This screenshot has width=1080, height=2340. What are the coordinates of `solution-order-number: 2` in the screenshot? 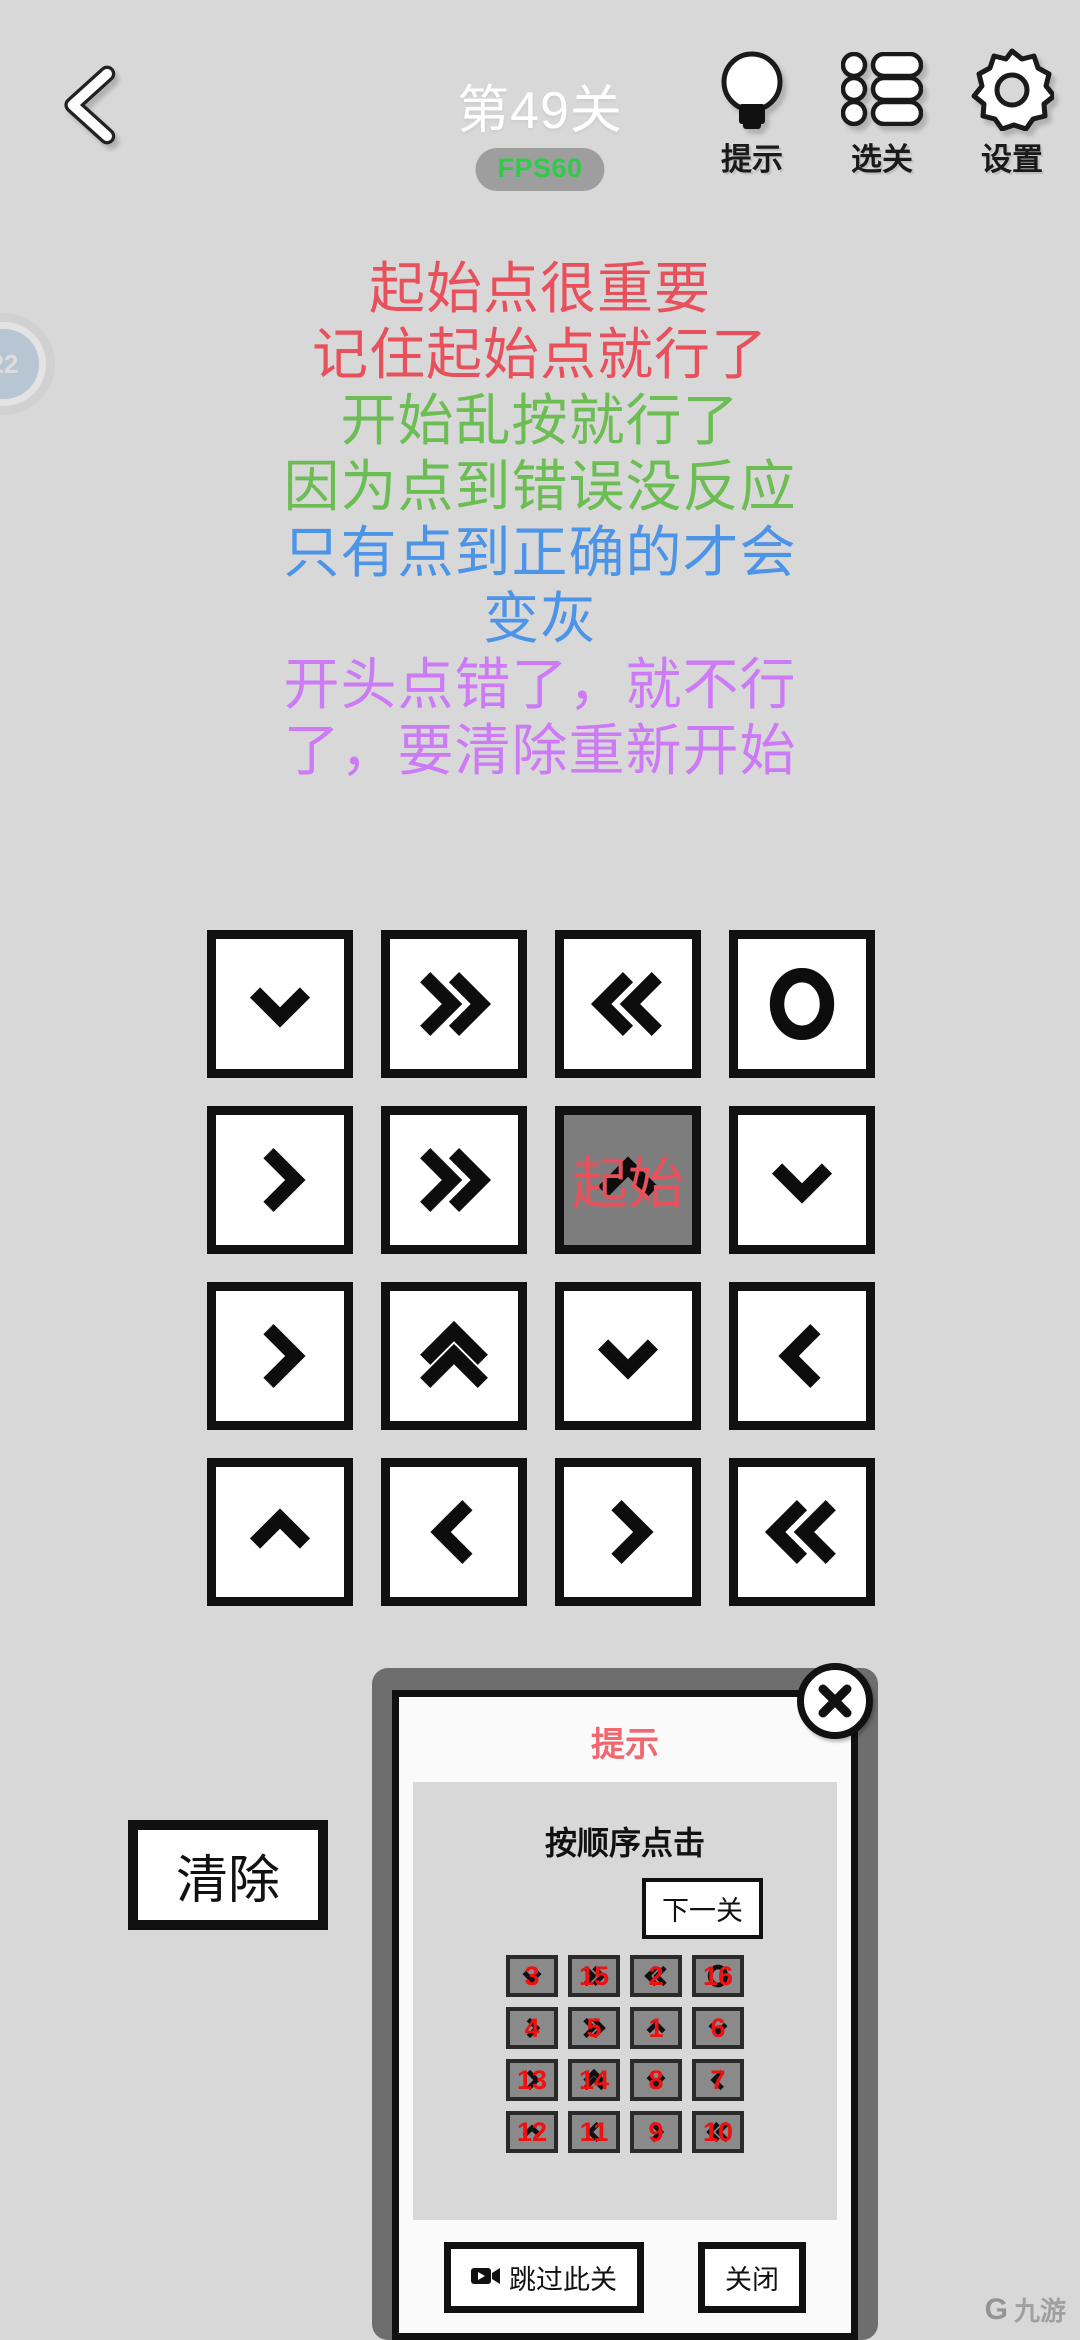 It's located at (656, 1975).